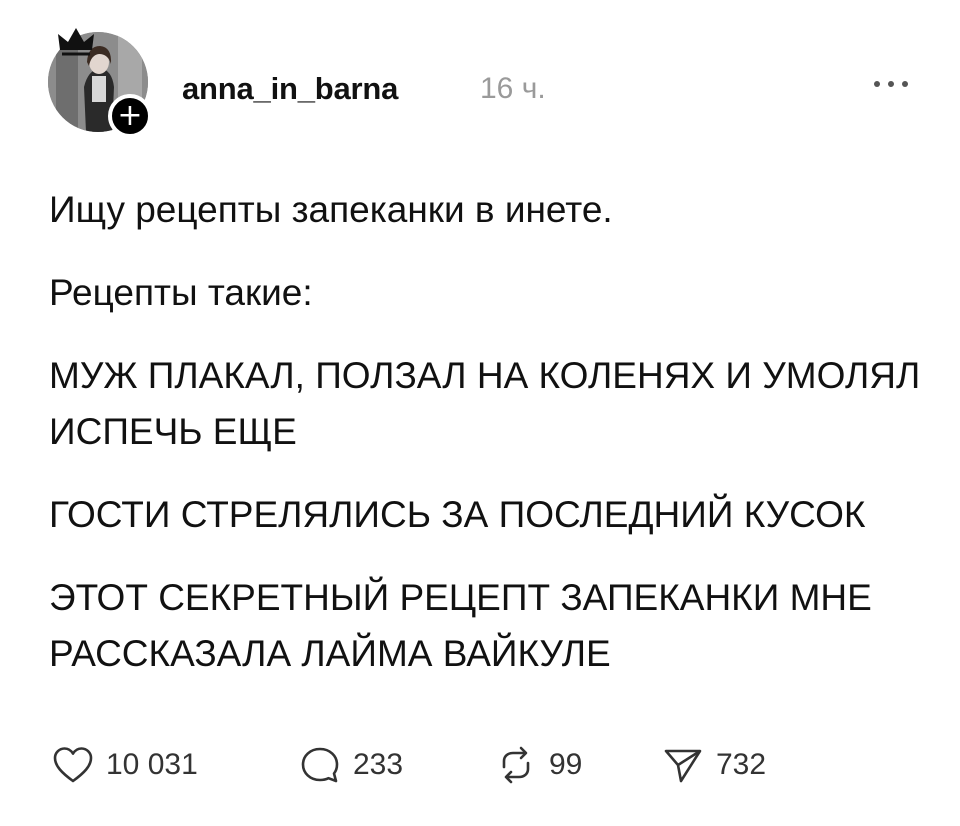 The image size is (960, 826). I want to click on post-paragraph: ГОСТИ СТРЕЛЯЛИСЬ ЗА ПОСЛЕДНИЙ КУСОК, so click(457, 514).